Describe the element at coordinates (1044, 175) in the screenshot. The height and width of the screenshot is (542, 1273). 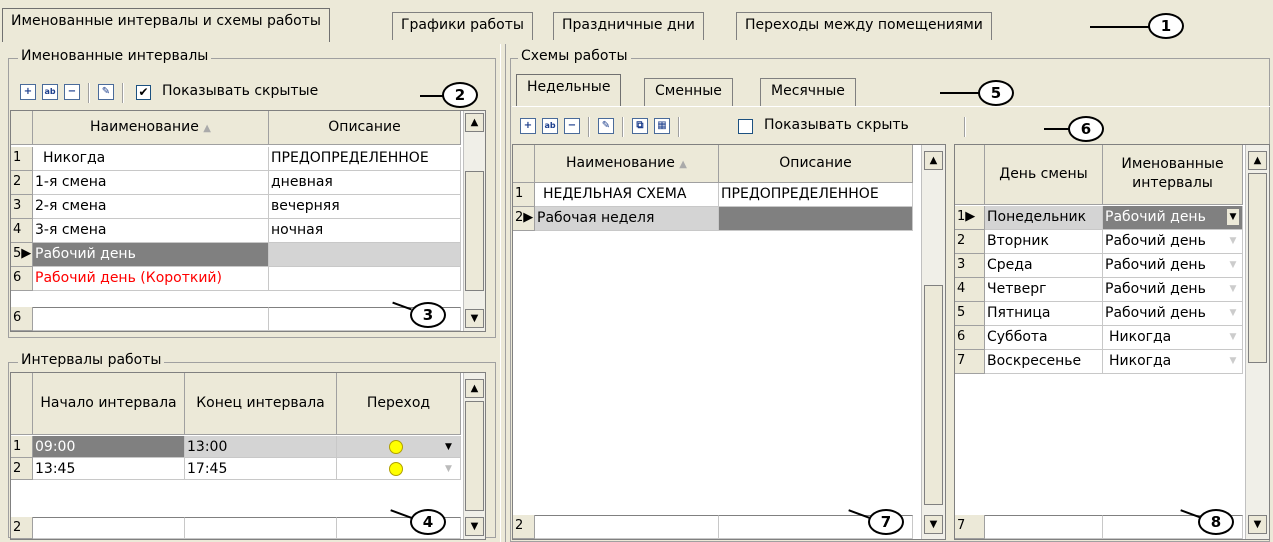
I see `column-header-day: День смены` at that location.